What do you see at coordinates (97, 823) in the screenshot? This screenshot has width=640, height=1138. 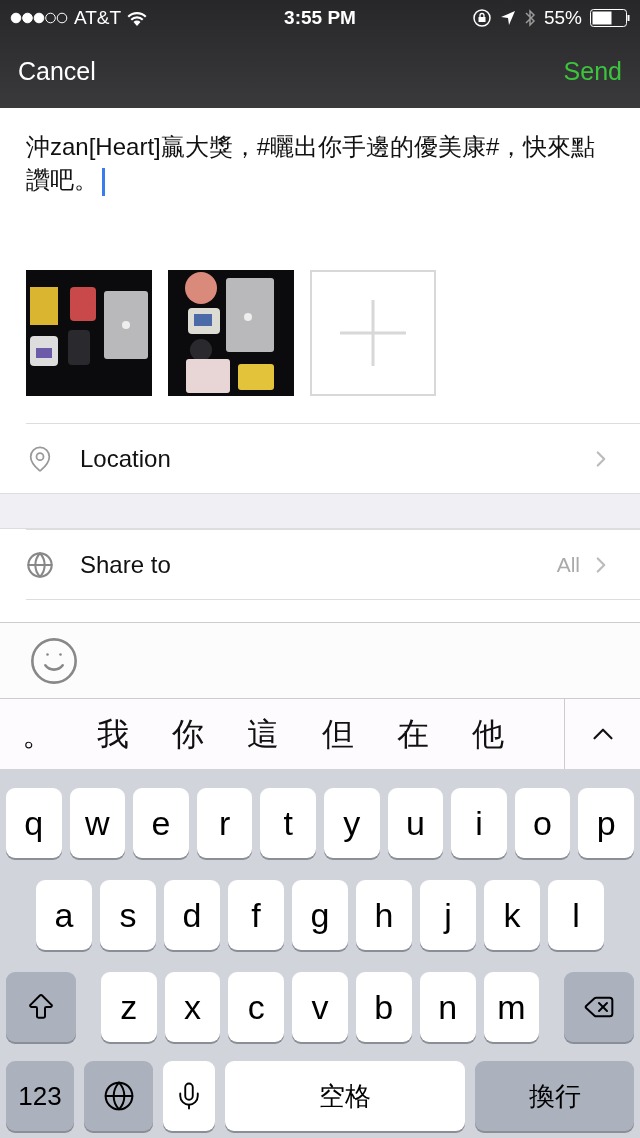 I see `key: w` at bounding box center [97, 823].